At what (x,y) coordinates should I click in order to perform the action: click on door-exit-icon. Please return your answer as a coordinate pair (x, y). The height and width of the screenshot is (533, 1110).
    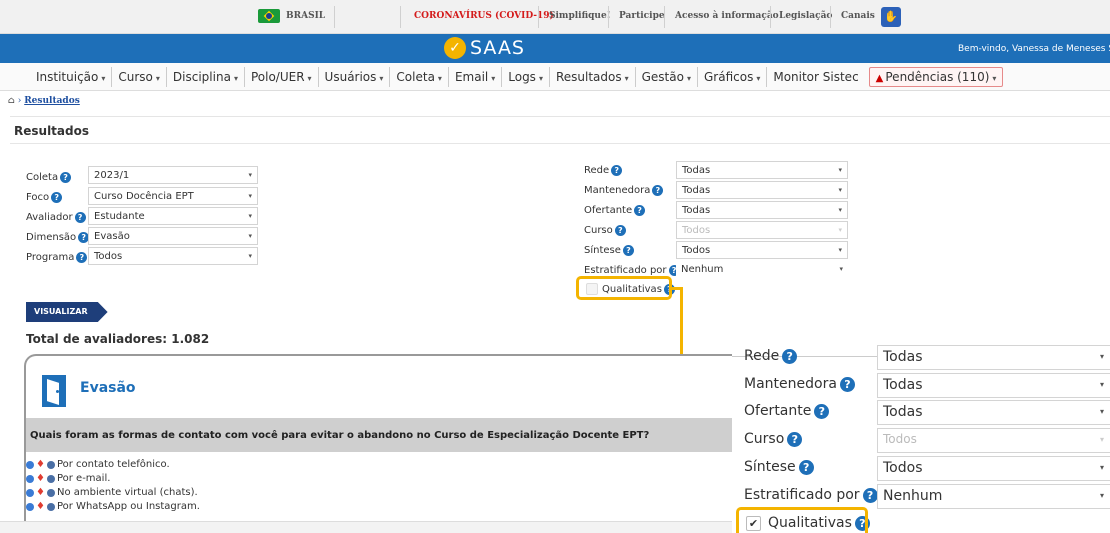
    Looking at the image, I should click on (54, 391).